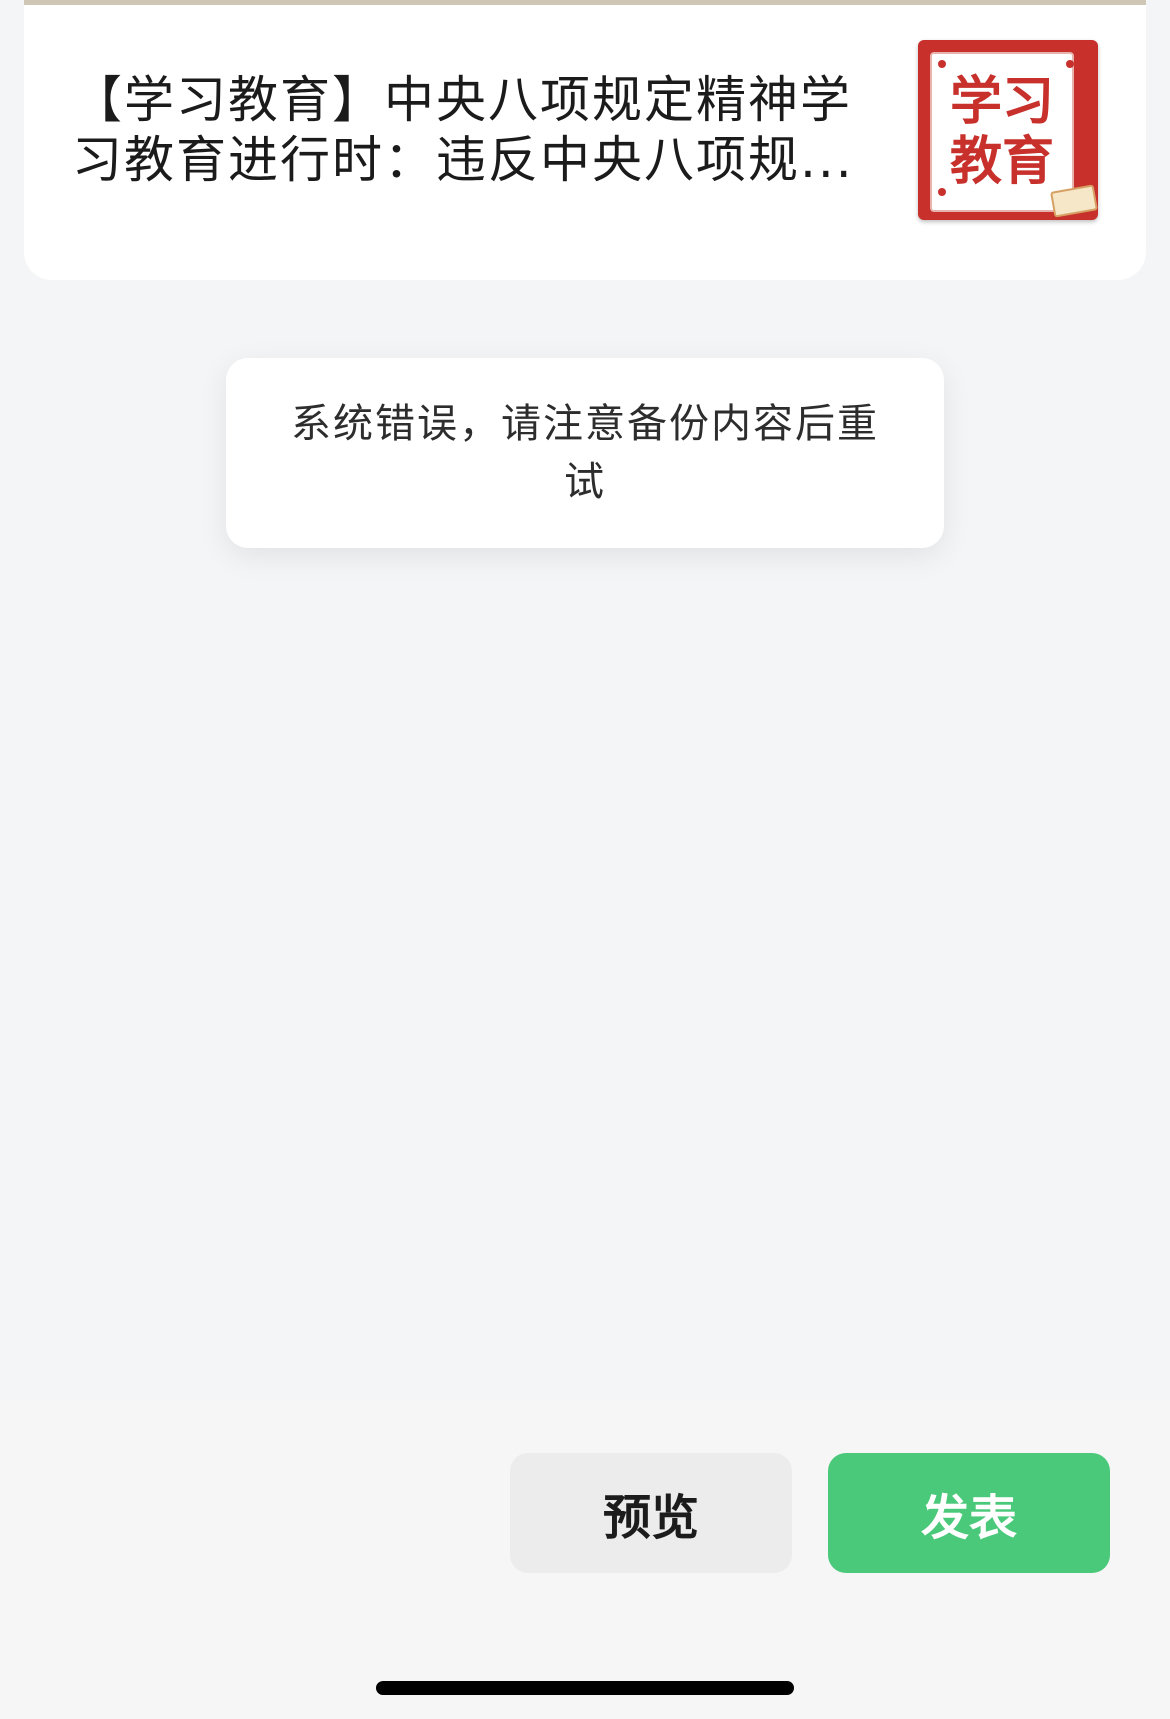 The height and width of the screenshot is (1719, 1170). What do you see at coordinates (585, 2) in the screenshot?
I see `article-cover-strip` at bounding box center [585, 2].